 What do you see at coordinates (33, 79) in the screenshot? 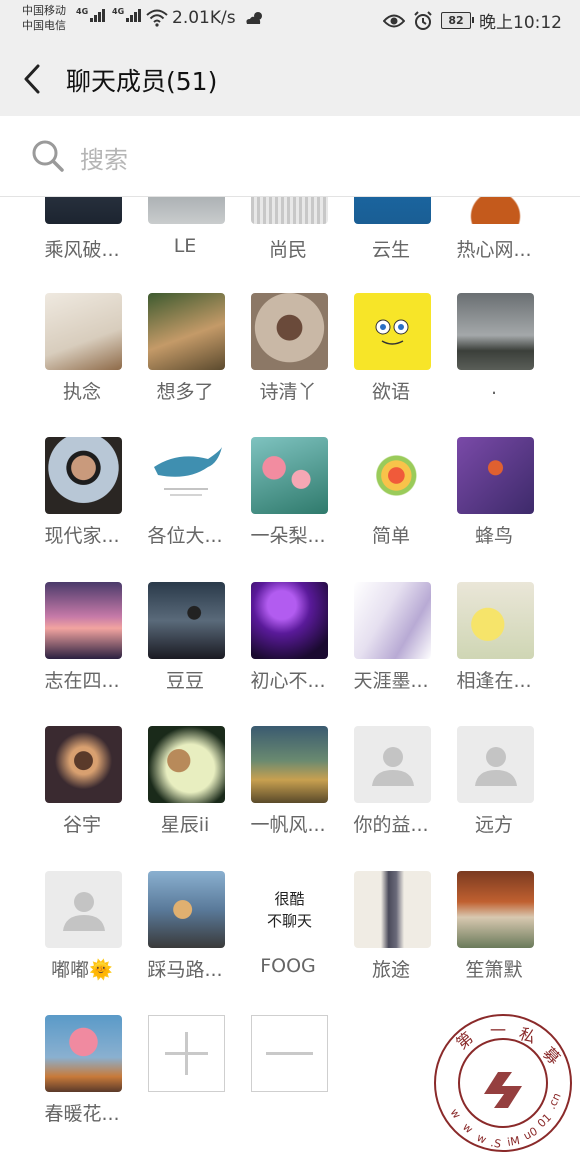
I see `back-arrow-icon` at bounding box center [33, 79].